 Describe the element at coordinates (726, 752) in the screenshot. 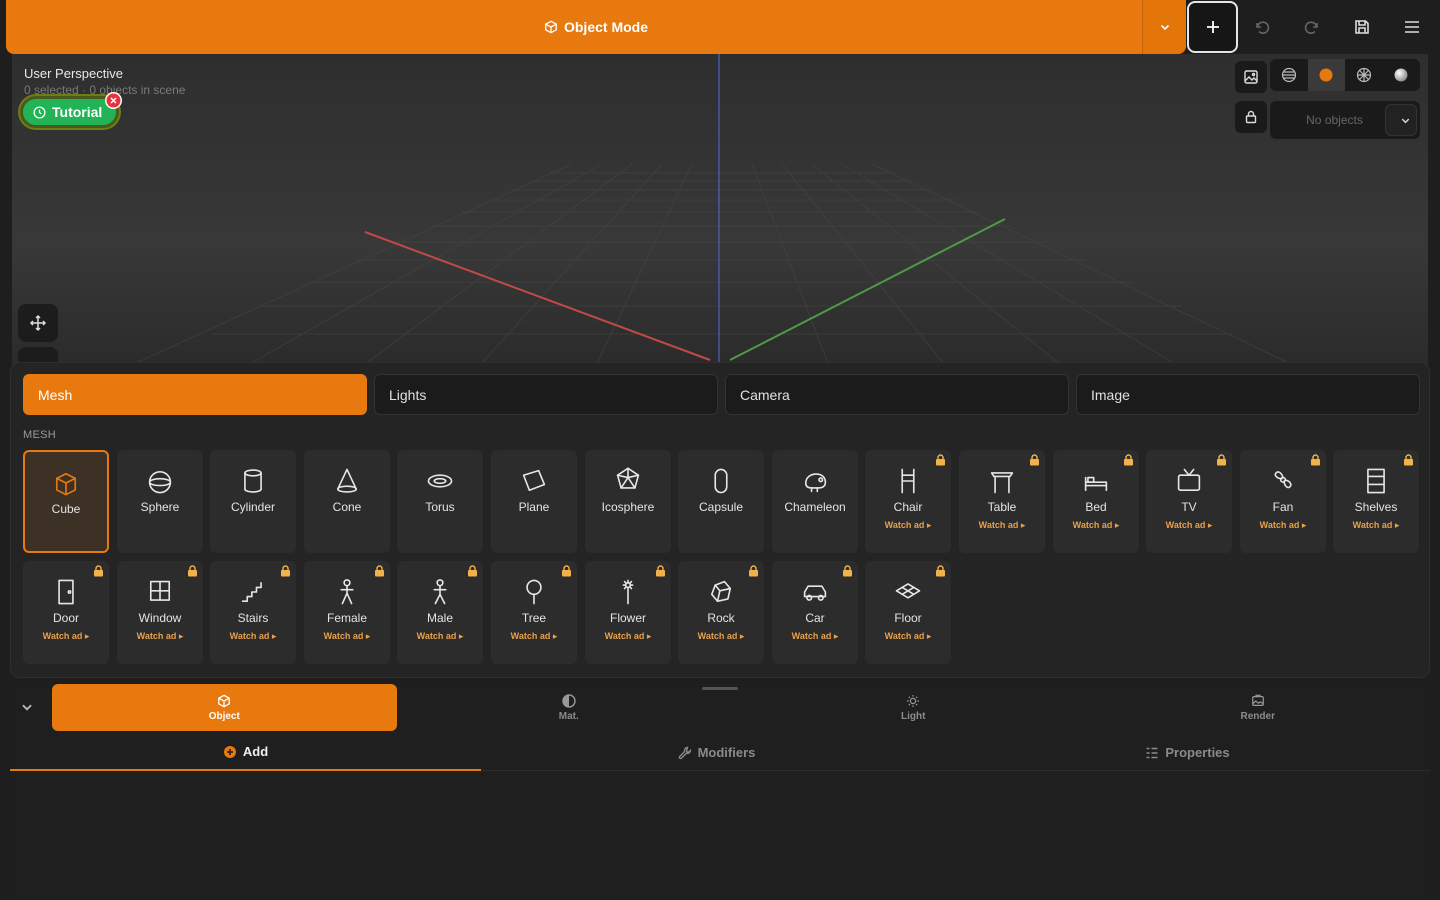

I see `tab-modifiers-label: Modifiers` at that location.